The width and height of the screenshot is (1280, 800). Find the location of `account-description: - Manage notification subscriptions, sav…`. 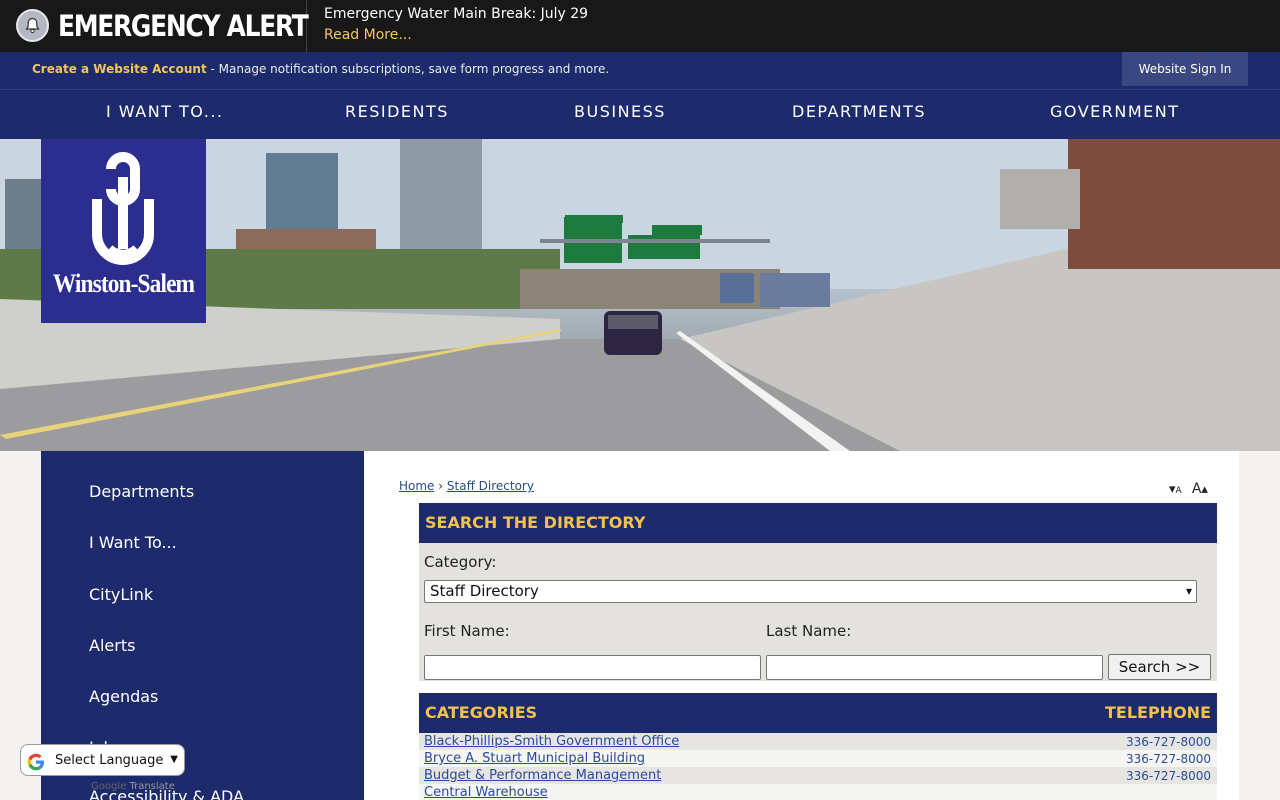

account-description: - Manage notification subscriptions, sav… is located at coordinates (408, 69).